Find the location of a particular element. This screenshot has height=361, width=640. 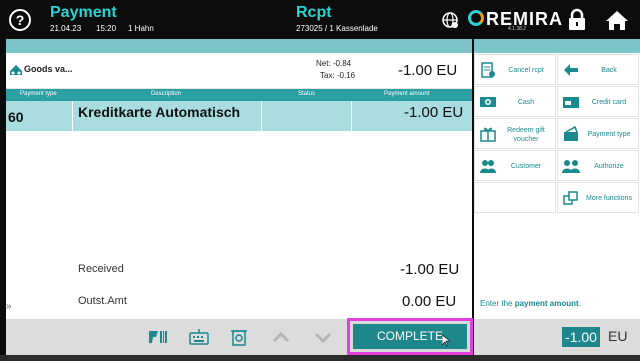

scroll-down-button is located at coordinates (323, 337).